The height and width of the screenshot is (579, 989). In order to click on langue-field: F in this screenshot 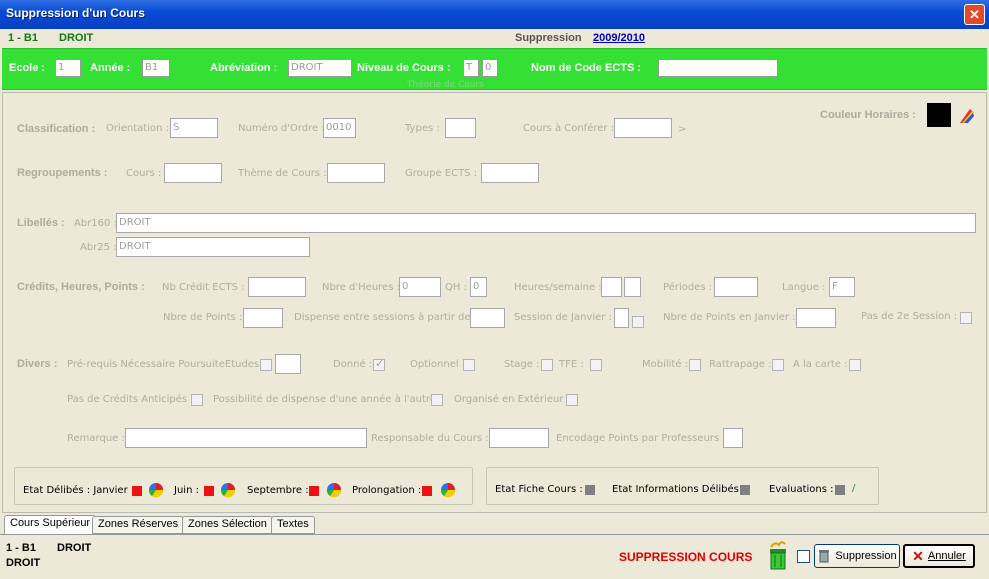, I will do `click(842, 287)`.